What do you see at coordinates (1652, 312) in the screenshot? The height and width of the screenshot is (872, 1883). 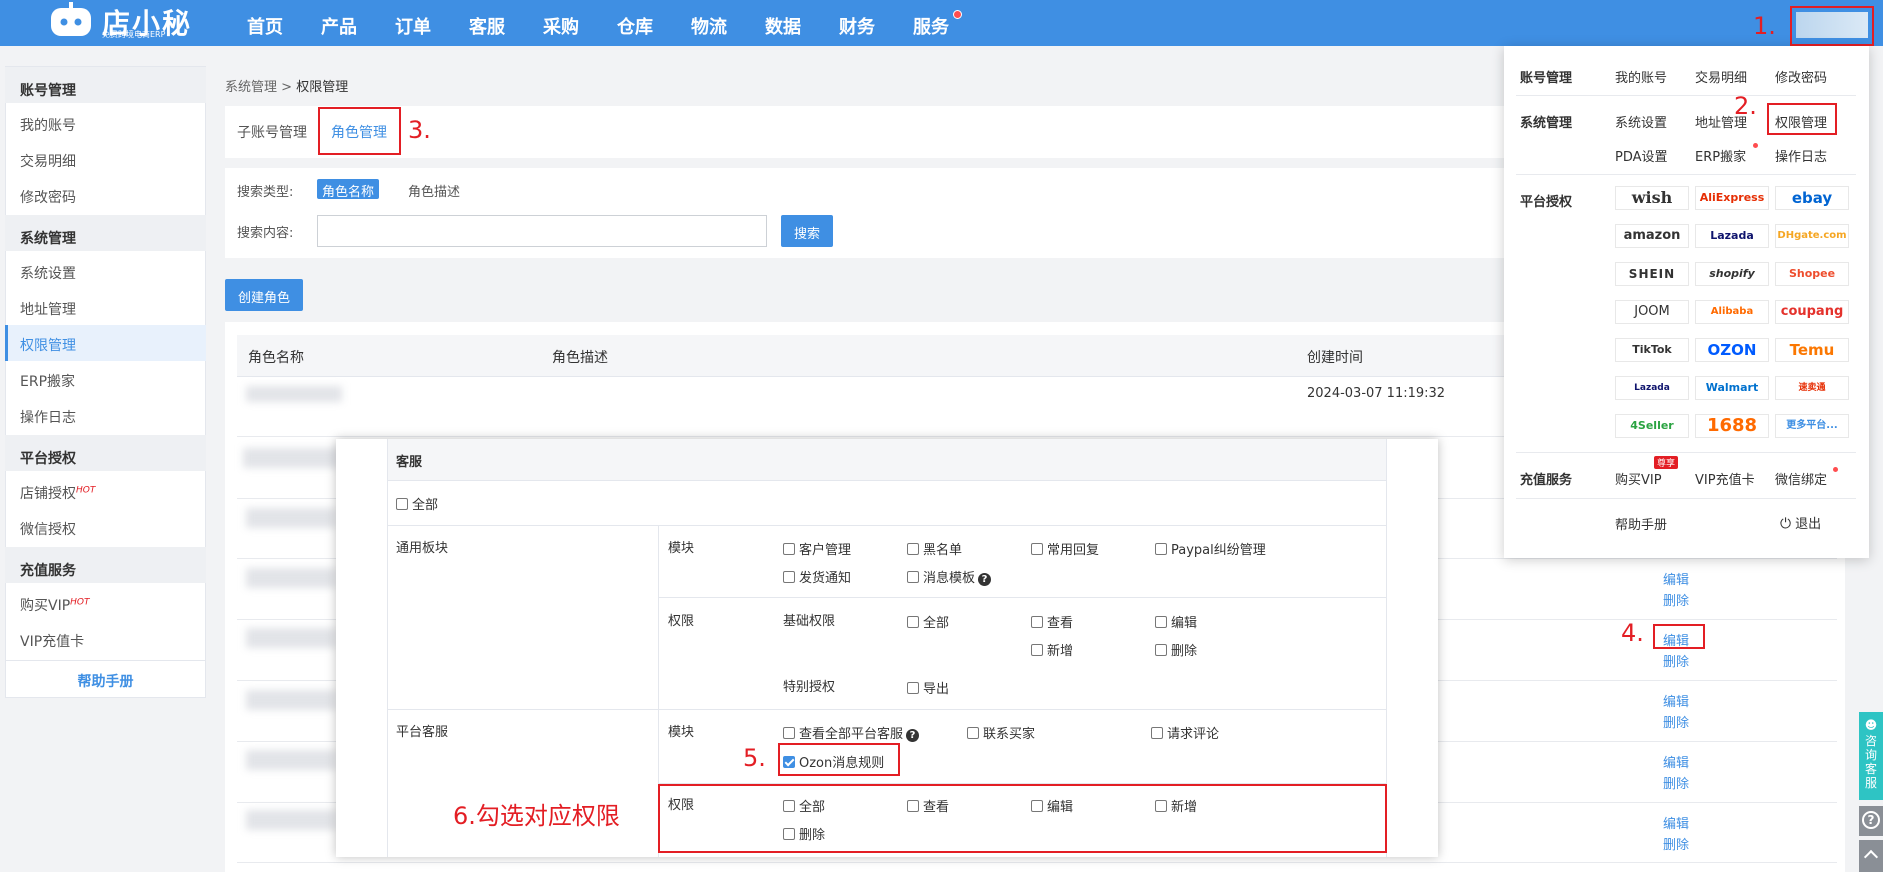 I see `platform-joom: JOOM` at bounding box center [1652, 312].